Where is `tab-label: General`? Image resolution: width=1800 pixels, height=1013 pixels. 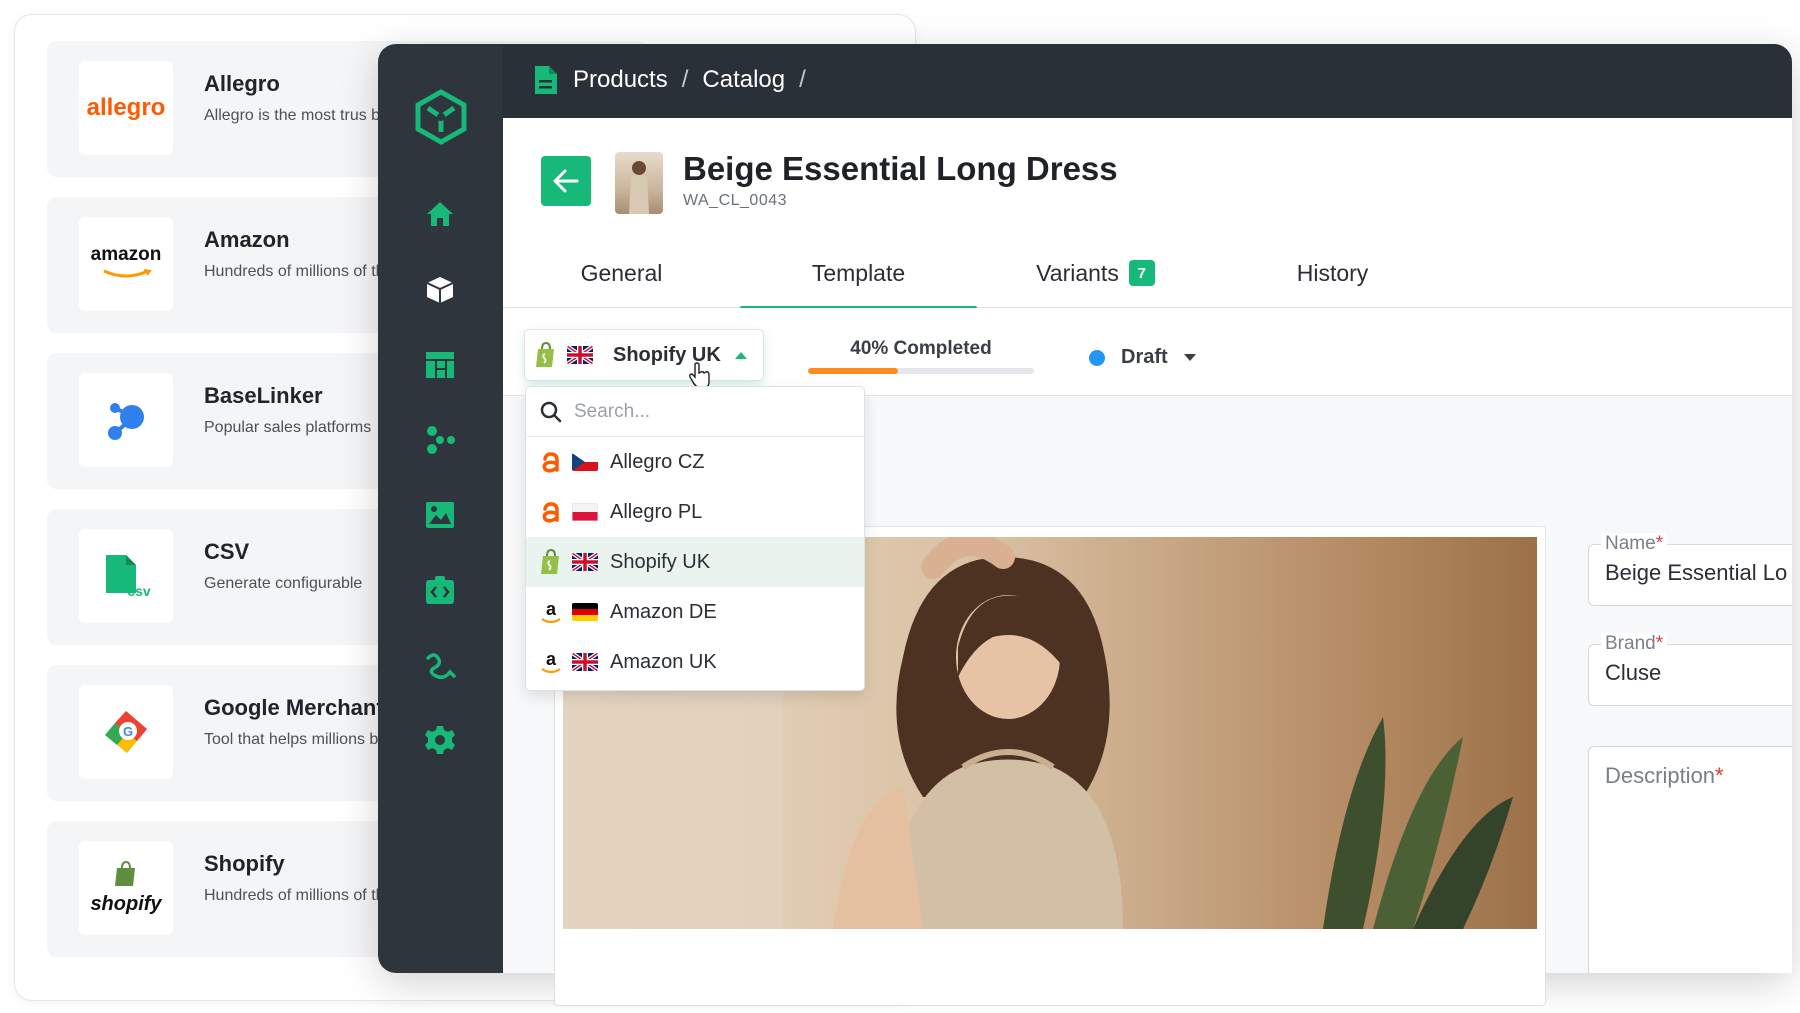 tab-label: General is located at coordinates (621, 272).